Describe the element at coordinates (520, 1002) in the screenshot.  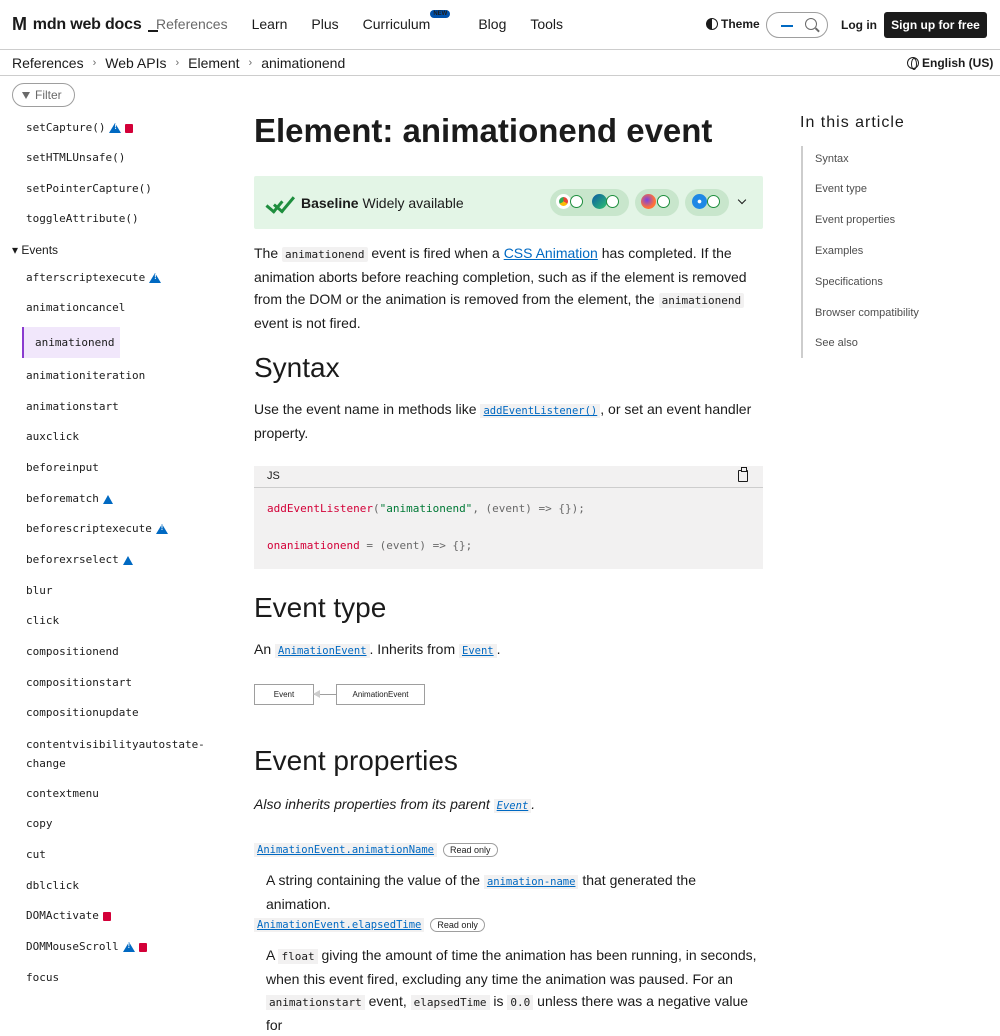
I see `inline-code: 0.0` at that location.